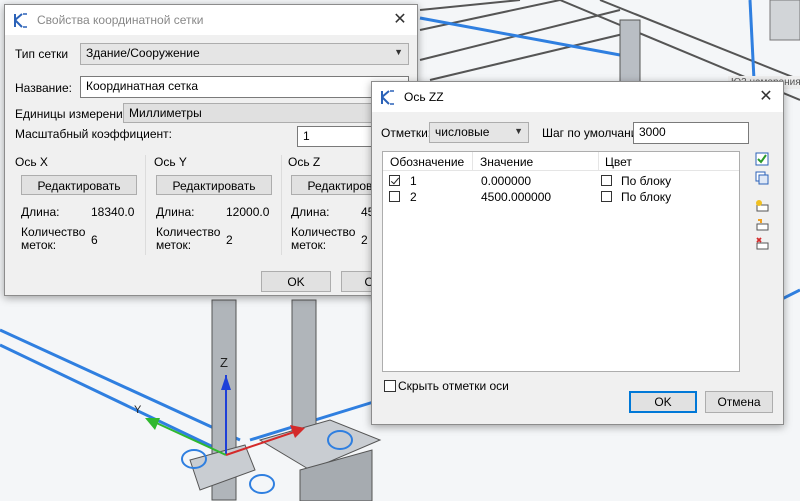 The width and height of the screenshot is (800, 501). I want to click on axis-dialog-title: Ось ZZ, so click(424, 97).